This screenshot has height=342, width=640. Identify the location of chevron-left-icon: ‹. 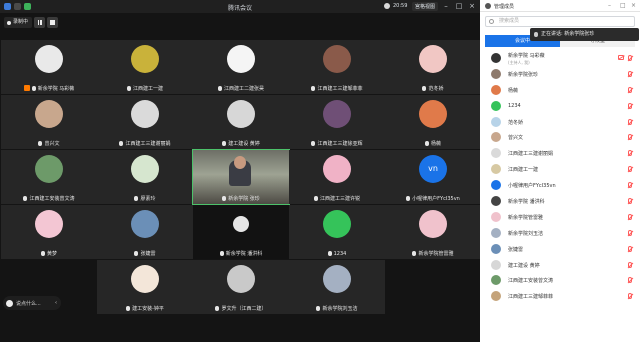
(56, 303).